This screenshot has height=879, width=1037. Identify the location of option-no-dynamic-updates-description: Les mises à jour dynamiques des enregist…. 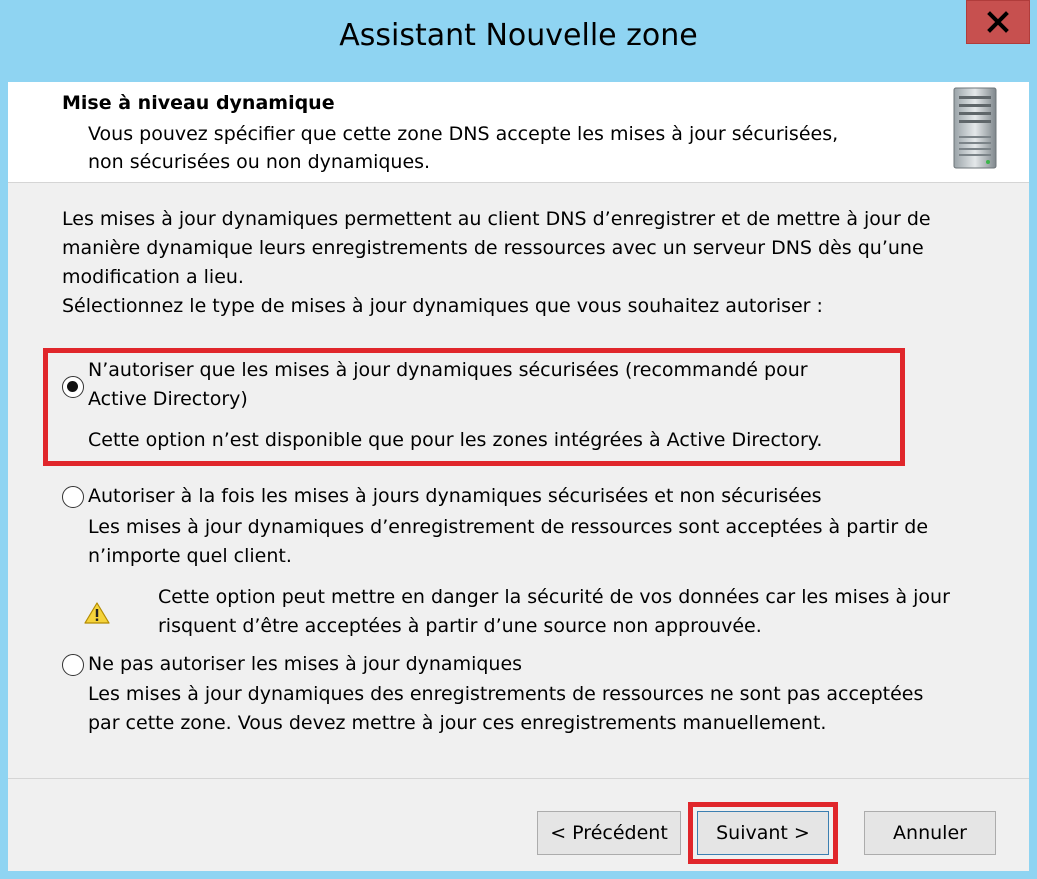
(548, 709).